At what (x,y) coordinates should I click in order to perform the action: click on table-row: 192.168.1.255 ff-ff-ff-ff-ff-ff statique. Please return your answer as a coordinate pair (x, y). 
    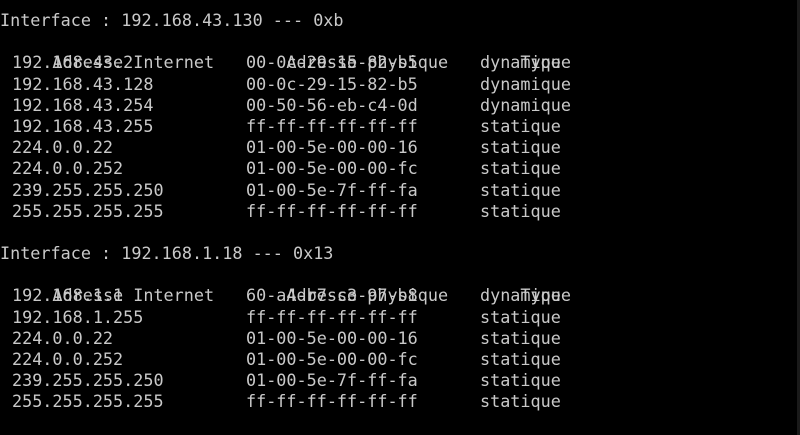
    Looking at the image, I should click on (400, 317).